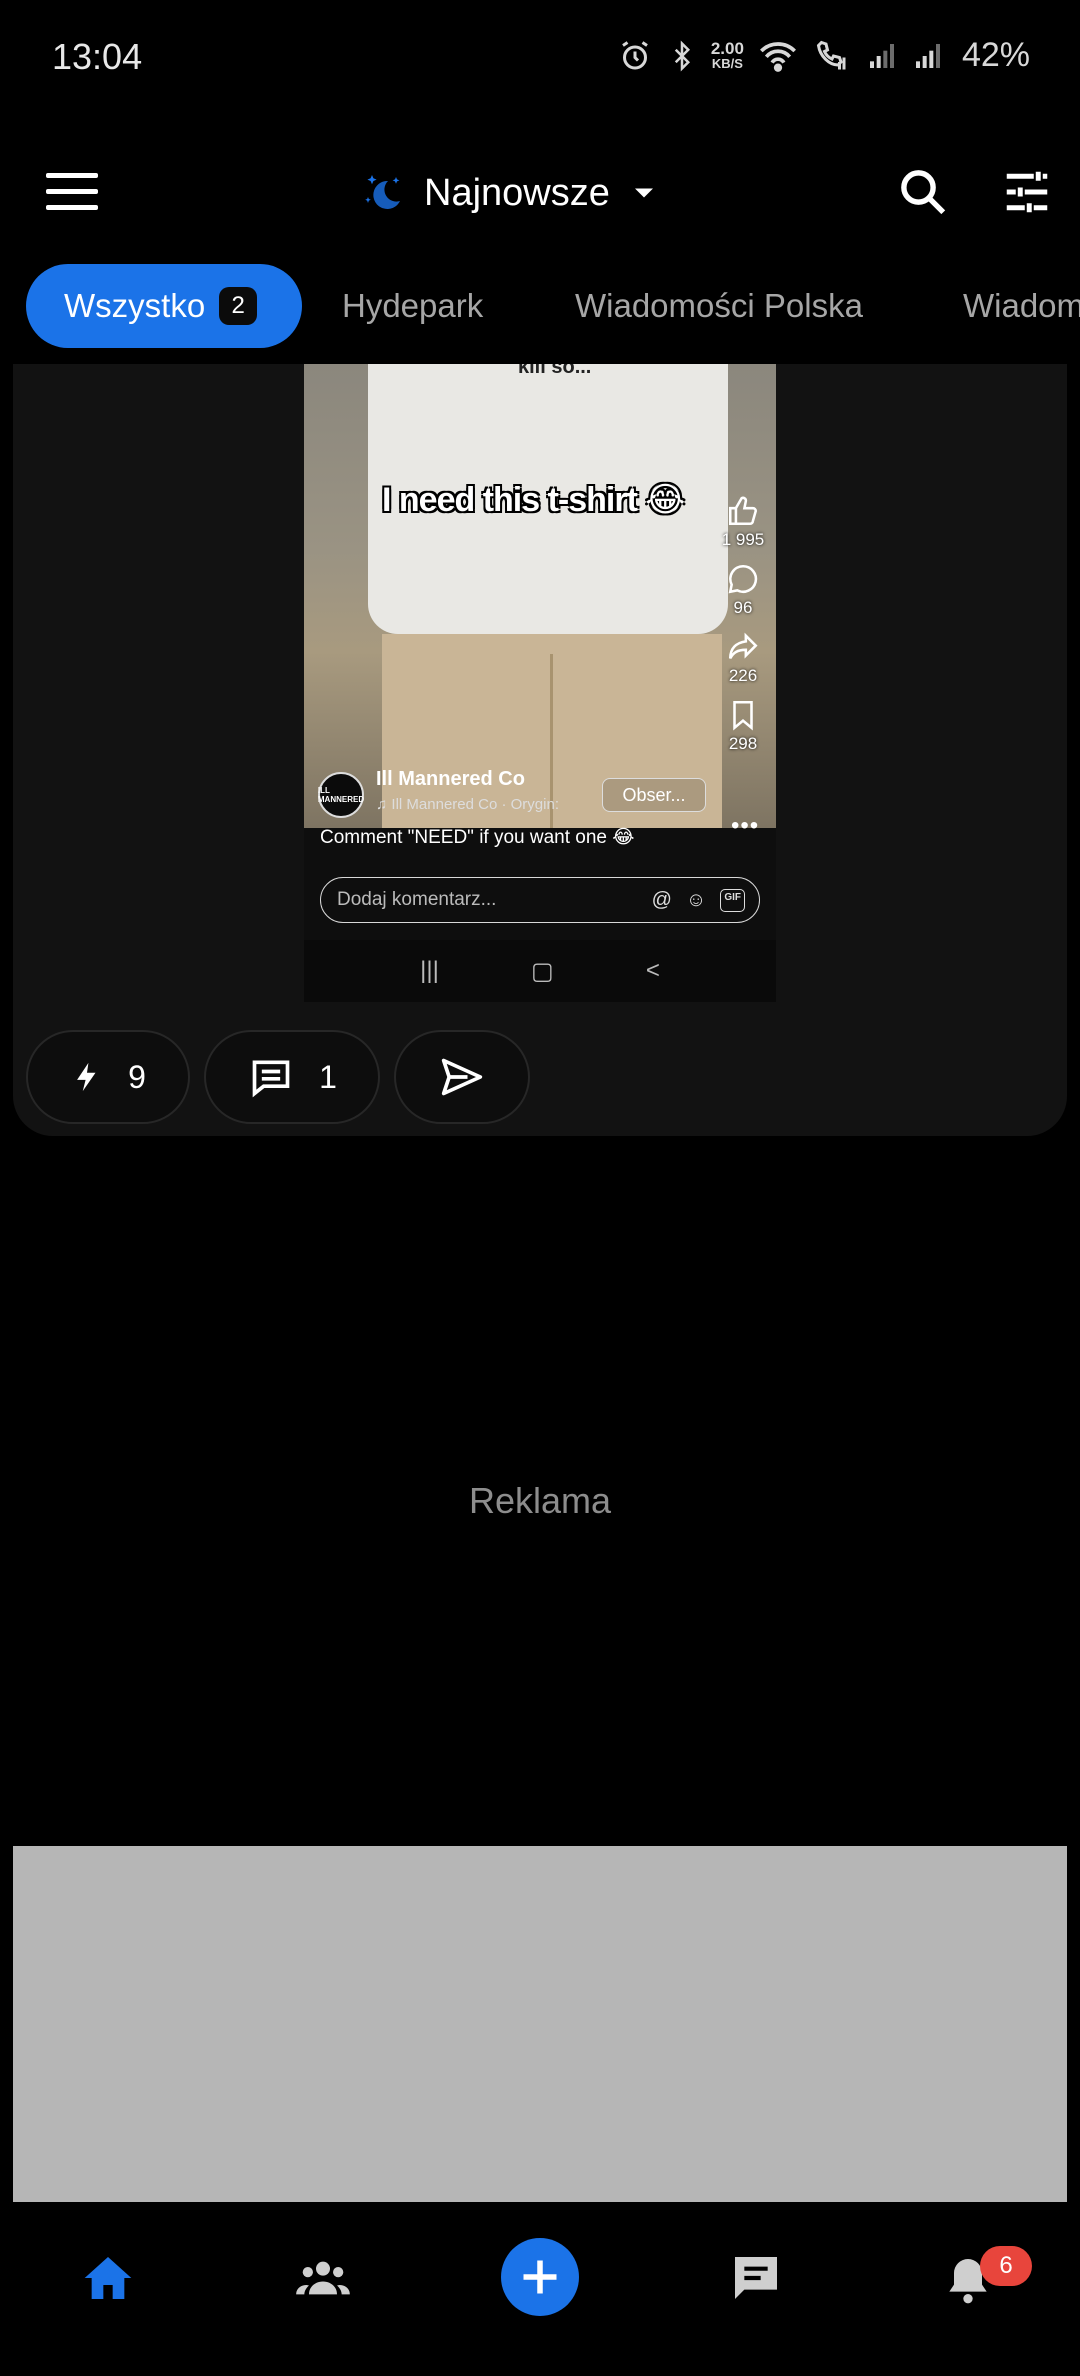  Describe the element at coordinates (477, 837) in the screenshot. I see `video-caption: Comment "NEED" if you want one 😂` at that location.